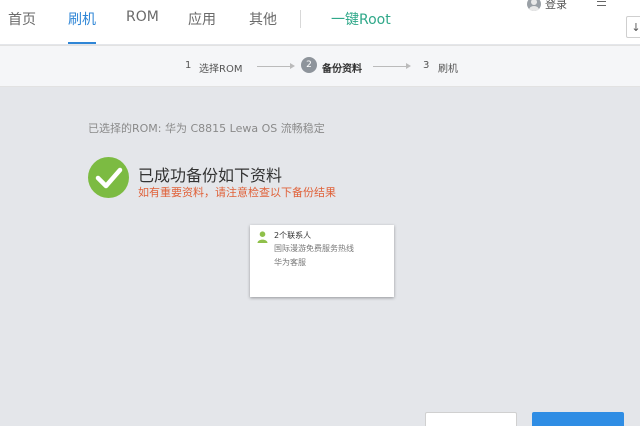 This screenshot has height=426, width=640. Describe the element at coordinates (82, 43) in the screenshot. I see `active-tab-indicator` at that location.